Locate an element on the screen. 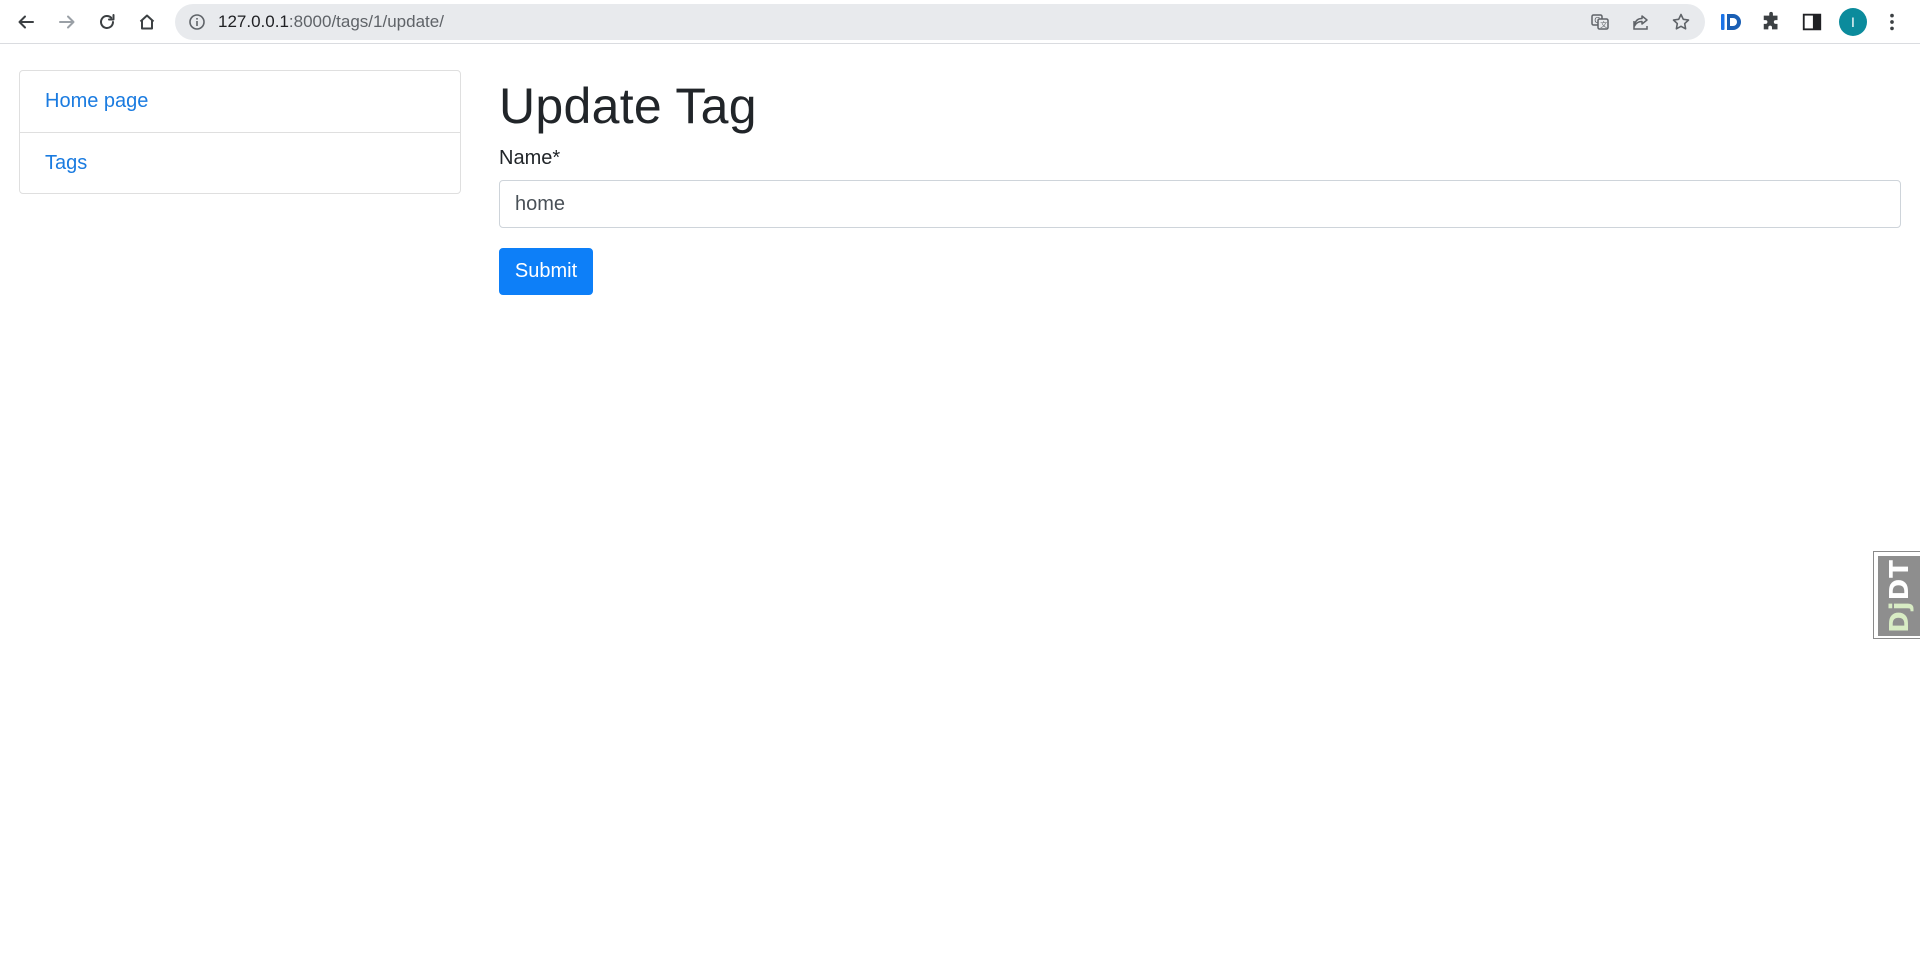  star-icon is located at coordinates (1681, 22).